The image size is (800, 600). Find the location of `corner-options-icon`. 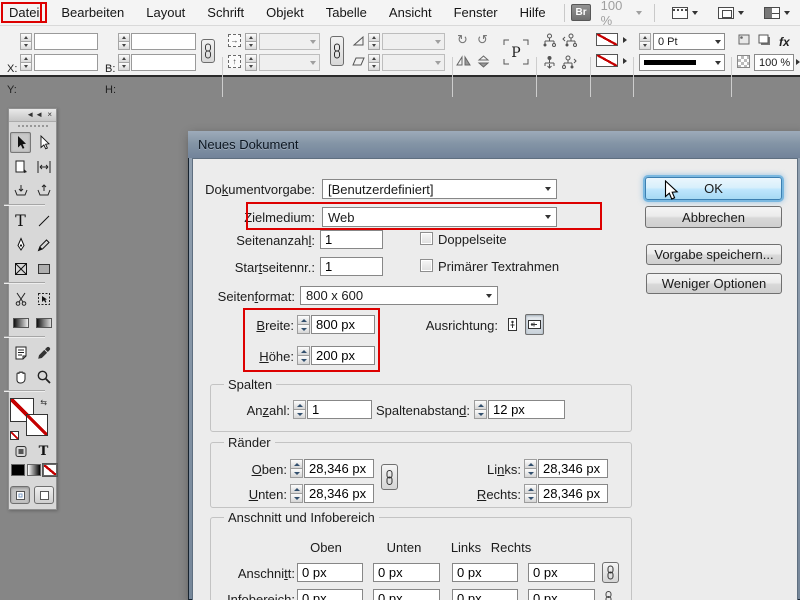

corner-options-icon is located at coordinates (744, 41).